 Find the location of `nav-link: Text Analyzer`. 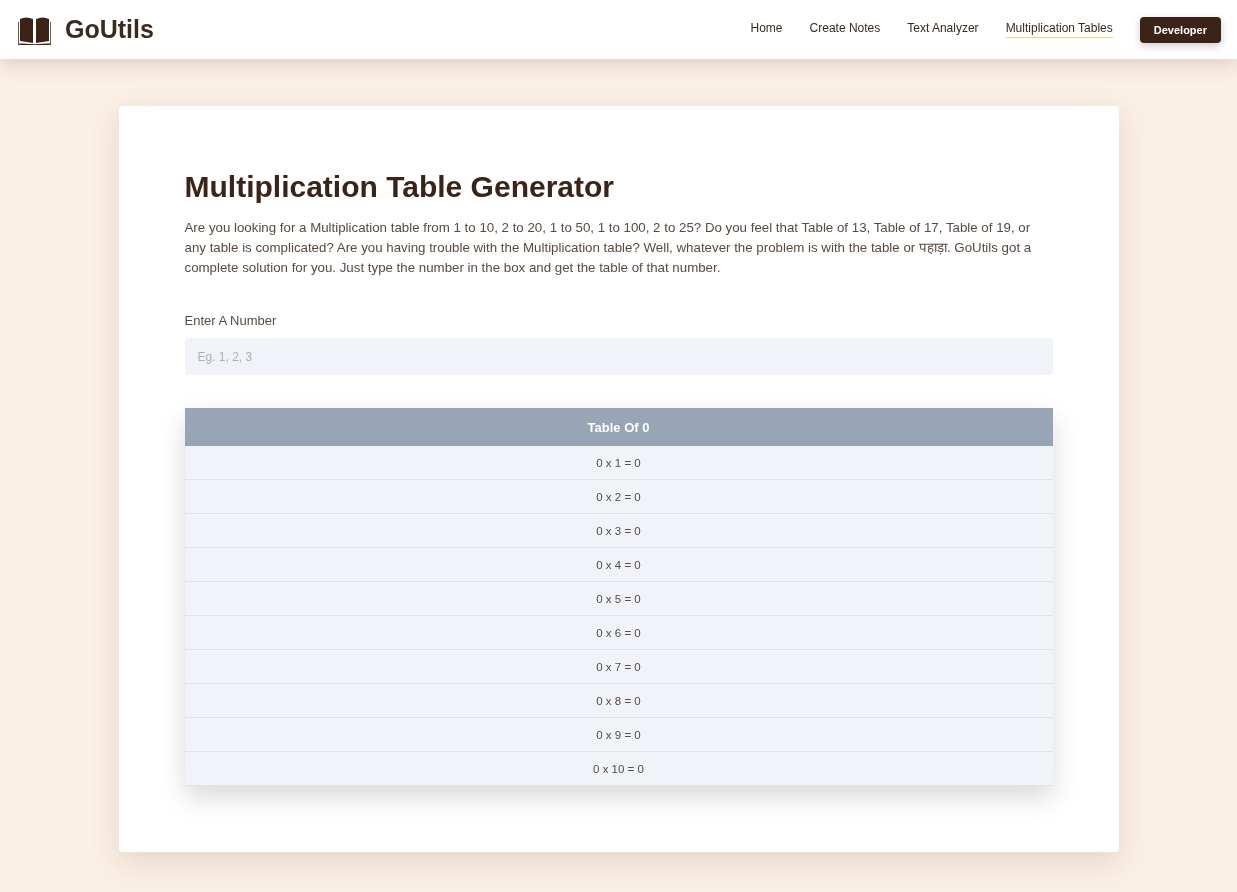

nav-link: Text Analyzer is located at coordinates (943, 29).